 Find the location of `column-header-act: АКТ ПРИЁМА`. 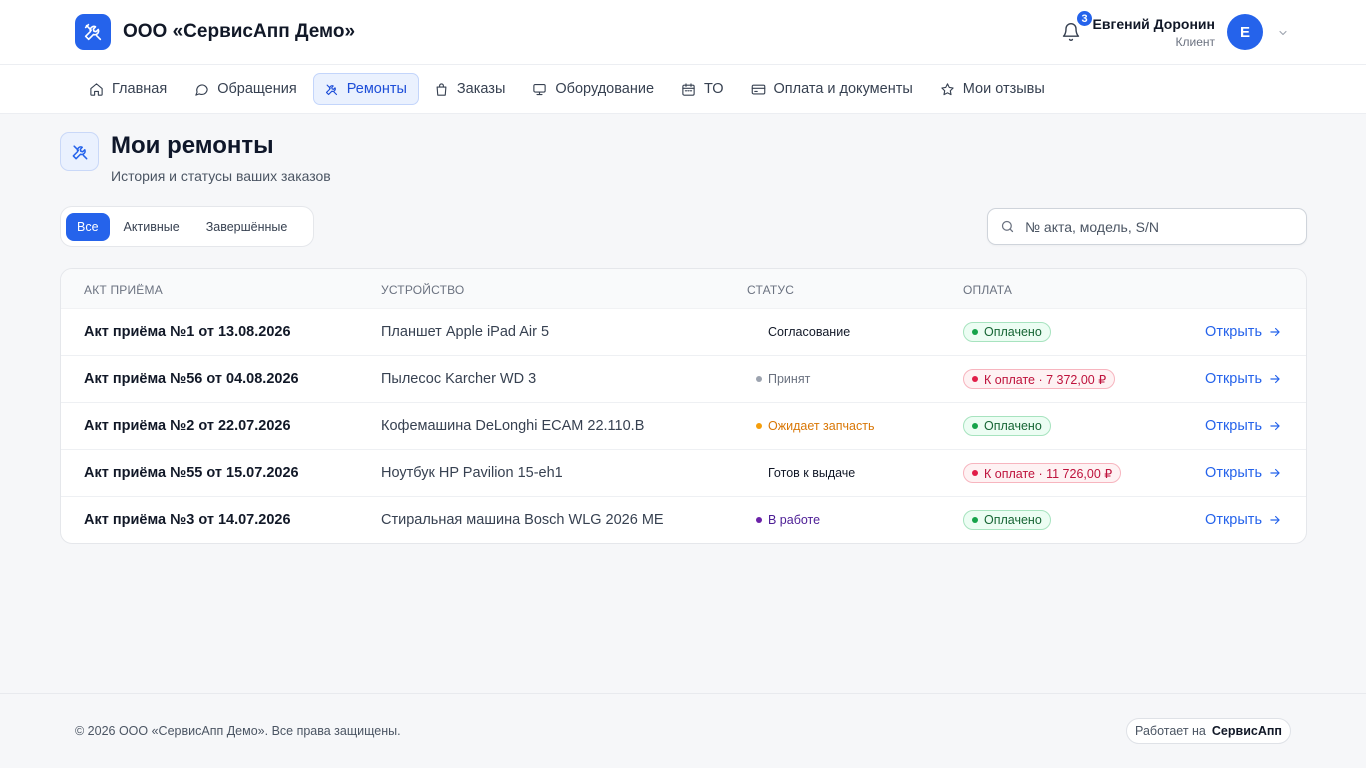

column-header-act: АКТ ПРИЁМА is located at coordinates (123, 290).